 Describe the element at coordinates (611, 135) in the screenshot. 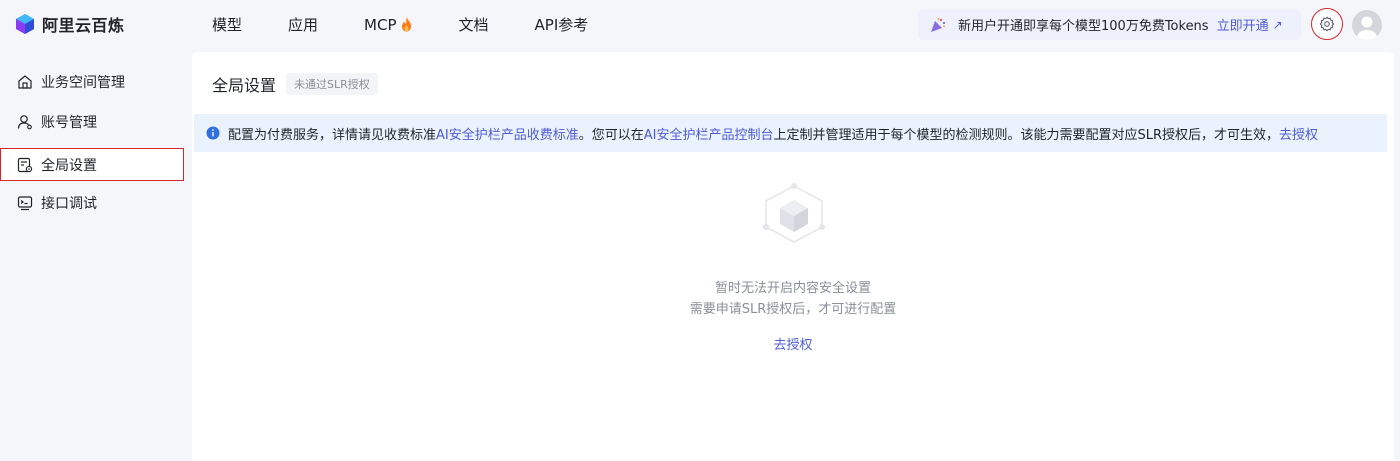

I see `notice-text: 。您可以在` at that location.